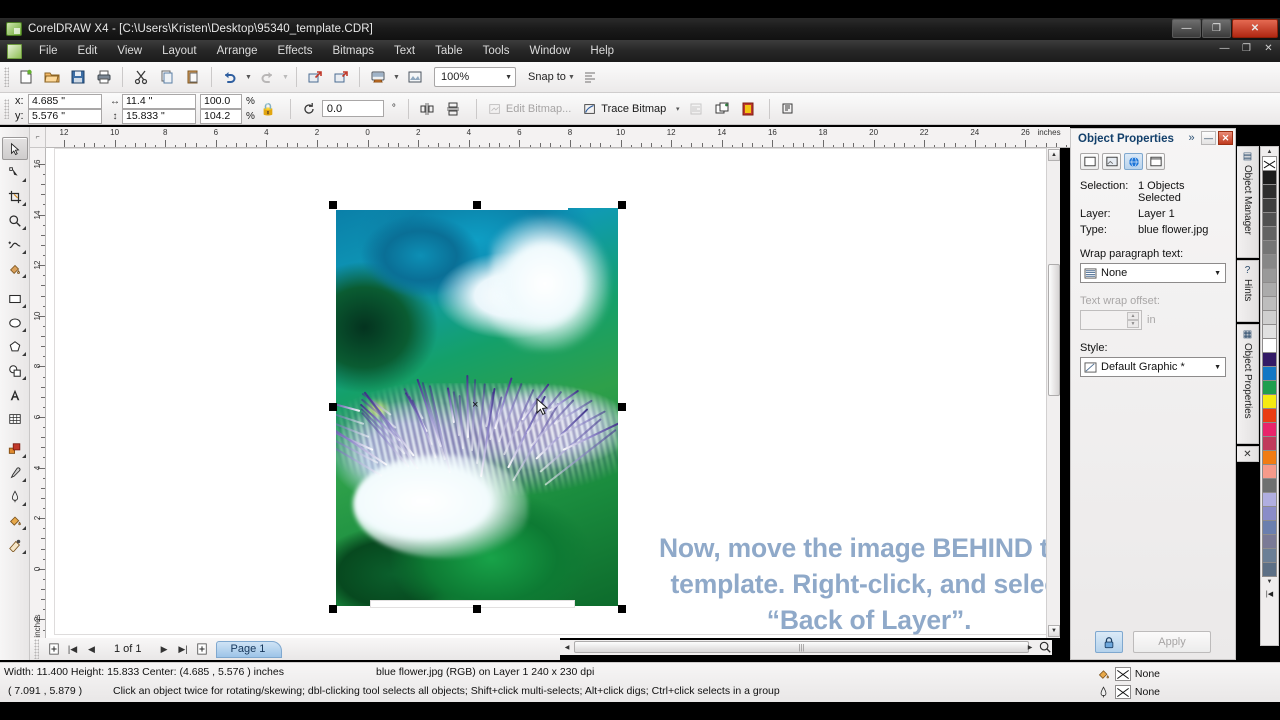  What do you see at coordinates (748, 109) in the screenshot?
I see `bitmap-color-mask-icon` at bounding box center [748, 109].